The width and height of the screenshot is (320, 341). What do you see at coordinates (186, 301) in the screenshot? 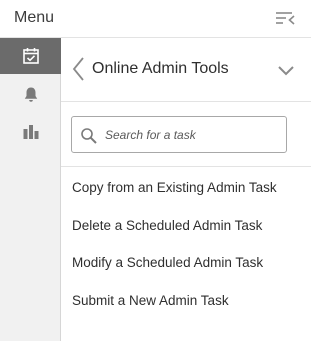
I see `task-item-submit: Submit a New Admin Task` at bounding box center [186, 301].